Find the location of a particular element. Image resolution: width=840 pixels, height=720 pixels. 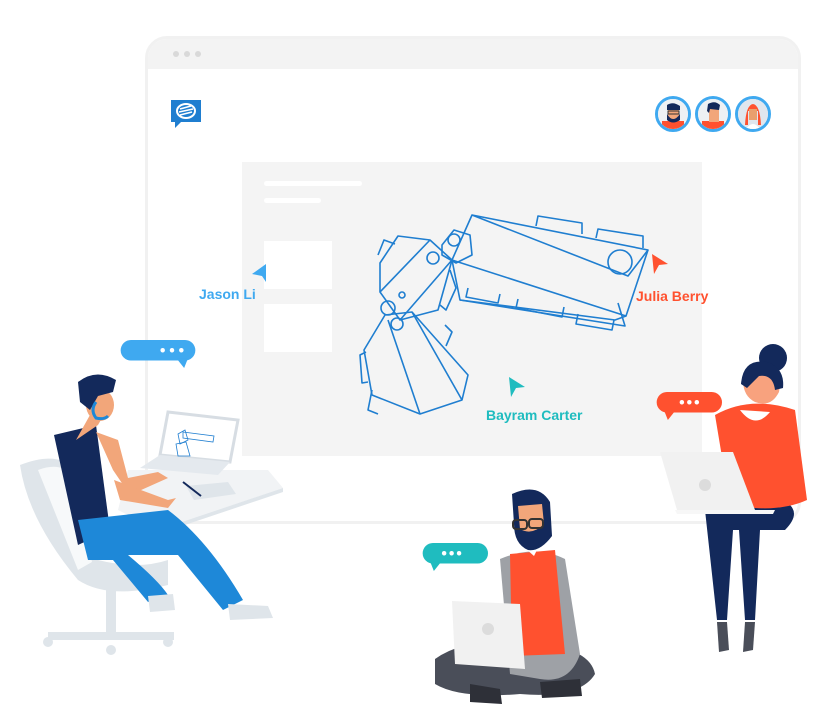

placeholder-subtitle-bar is located at coordinates (292, 200).